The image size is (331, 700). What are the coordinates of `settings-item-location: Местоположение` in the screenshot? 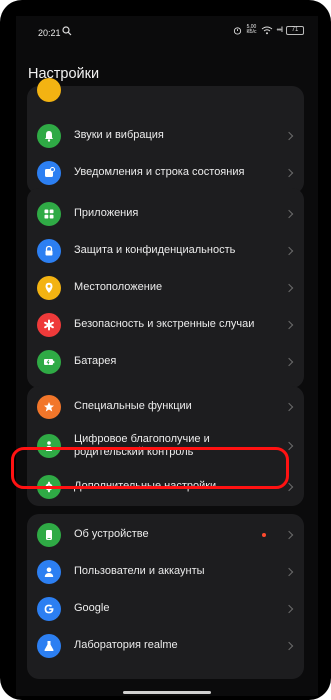 It's located at (165, 287).